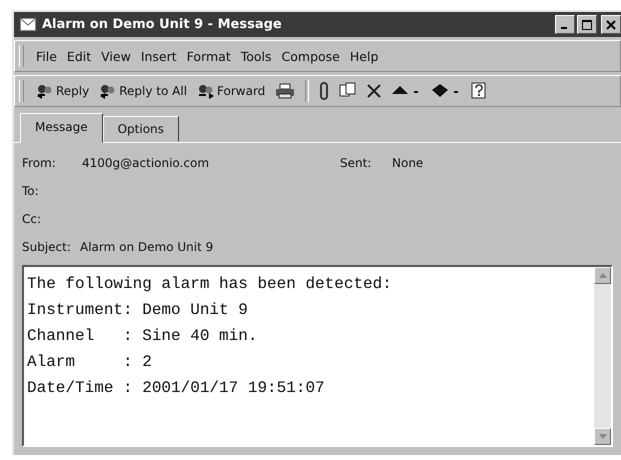 This screenshot has width=621, height=460. Describe the element at coordinates (46, 56) in the screenshot. I see `menu-item: File` at that location.